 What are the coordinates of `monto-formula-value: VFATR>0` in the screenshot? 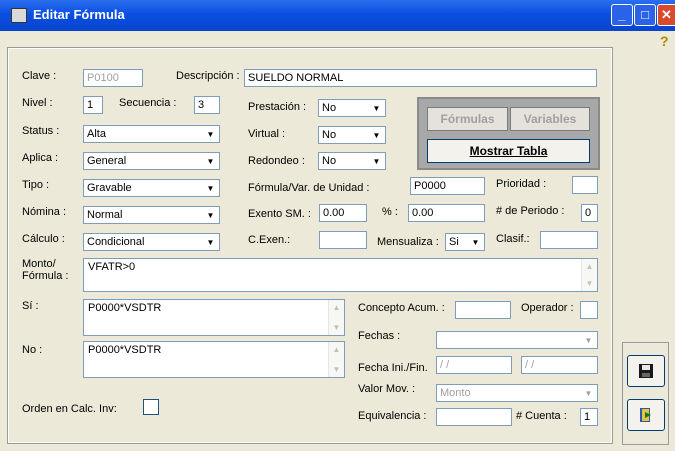 It's located at (112, 267).